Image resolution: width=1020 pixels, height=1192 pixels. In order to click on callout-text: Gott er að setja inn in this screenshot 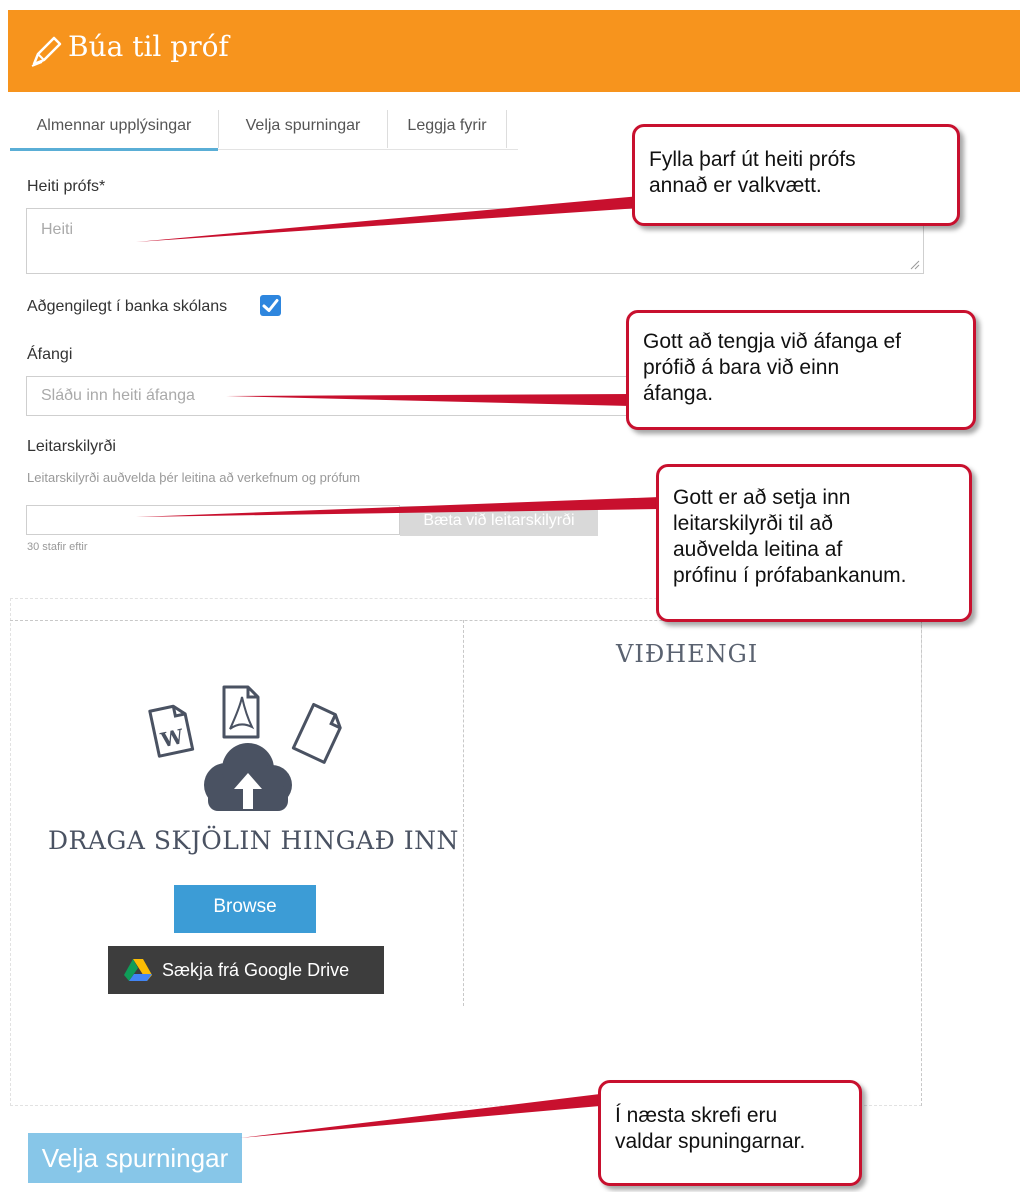, I will do `click(762, 497)`.